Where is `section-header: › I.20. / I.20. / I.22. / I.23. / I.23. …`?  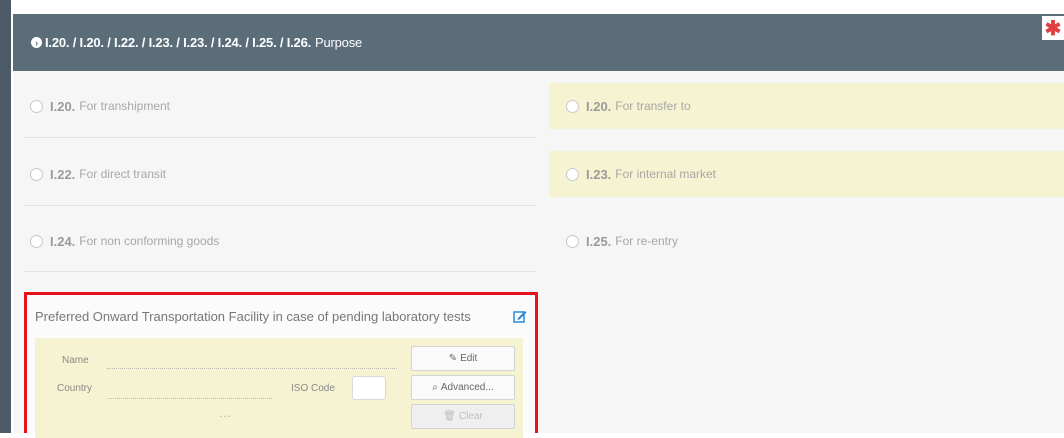
section-header: › I.20. / I.20. / I.22. / I.23. / I.23. … is located at coordinates (538, 42).